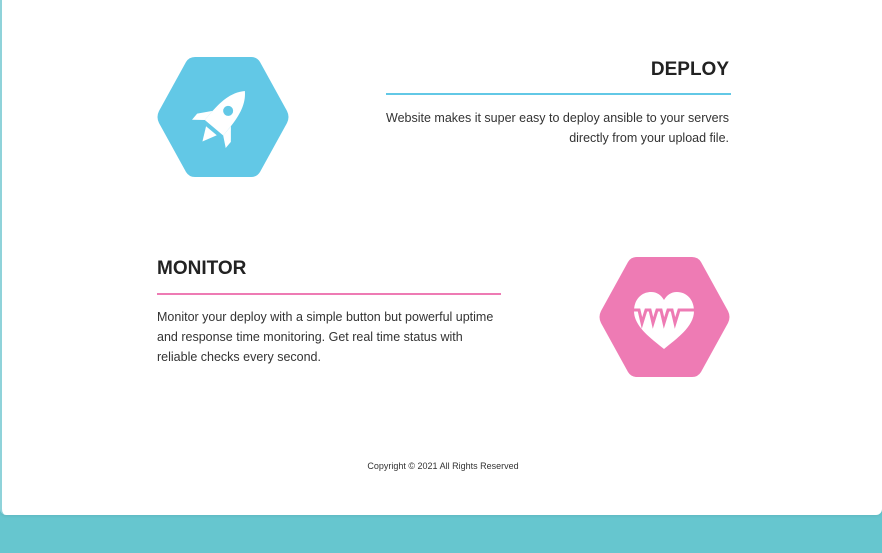  I want to click on heart-hex-icon, so click(664, 317).